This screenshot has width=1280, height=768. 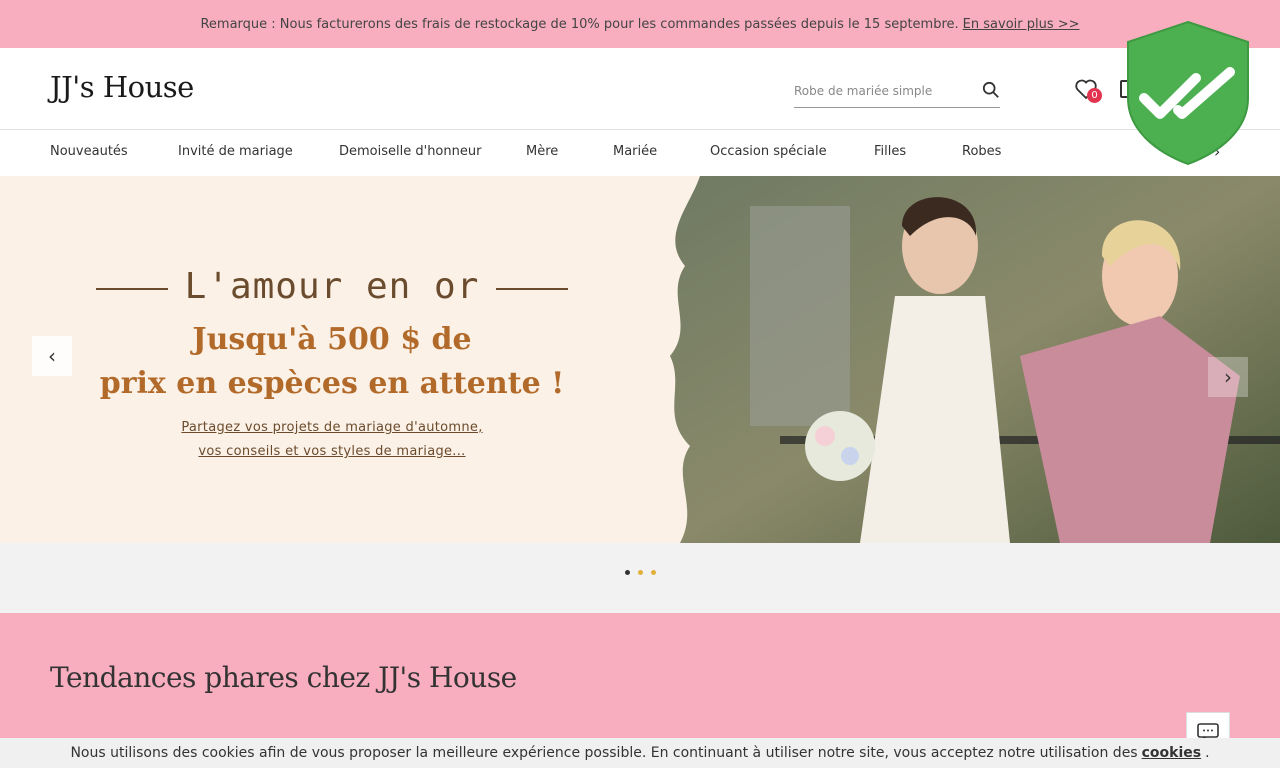 I want to click on trends-title: Tendances phares chez JJ's House, so click(x=283, y=677).